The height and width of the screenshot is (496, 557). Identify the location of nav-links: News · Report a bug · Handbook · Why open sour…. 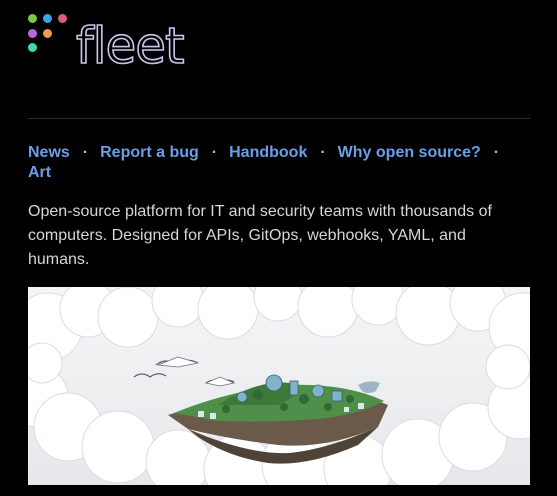
(279, 163).